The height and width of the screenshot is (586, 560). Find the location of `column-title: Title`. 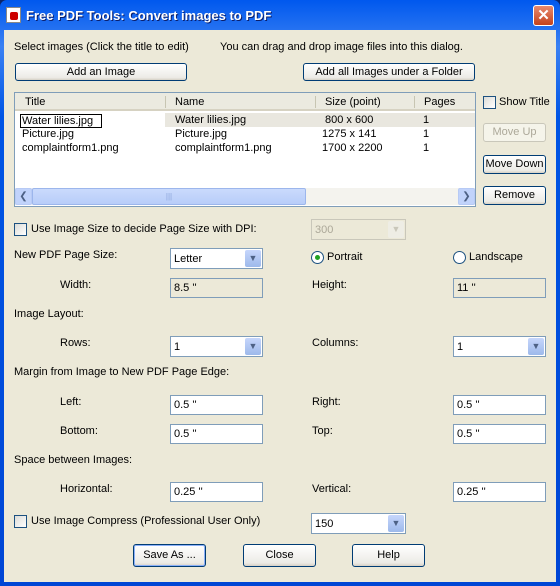

column-title: Title is located at coordinates (35, 102).